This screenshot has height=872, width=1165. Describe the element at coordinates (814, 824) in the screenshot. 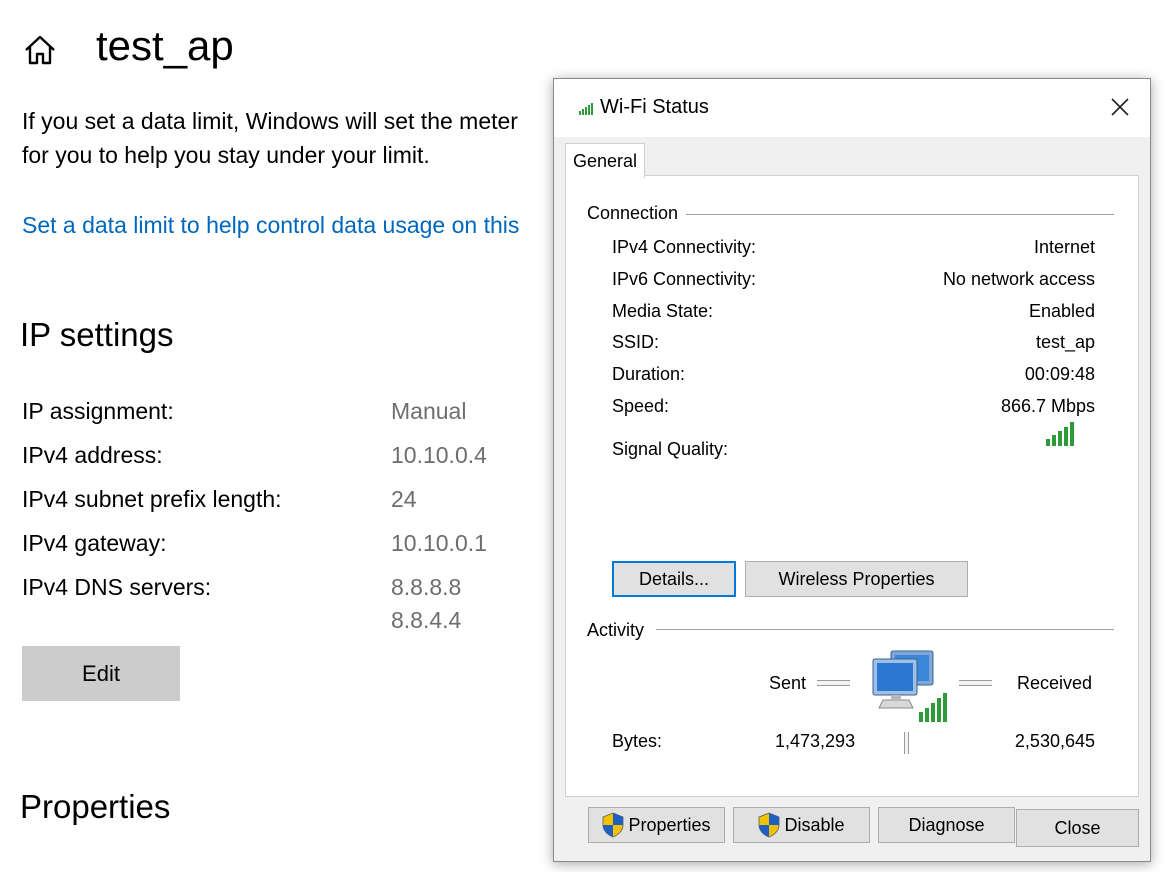

I see `disable-button-label: Disable` at that location.